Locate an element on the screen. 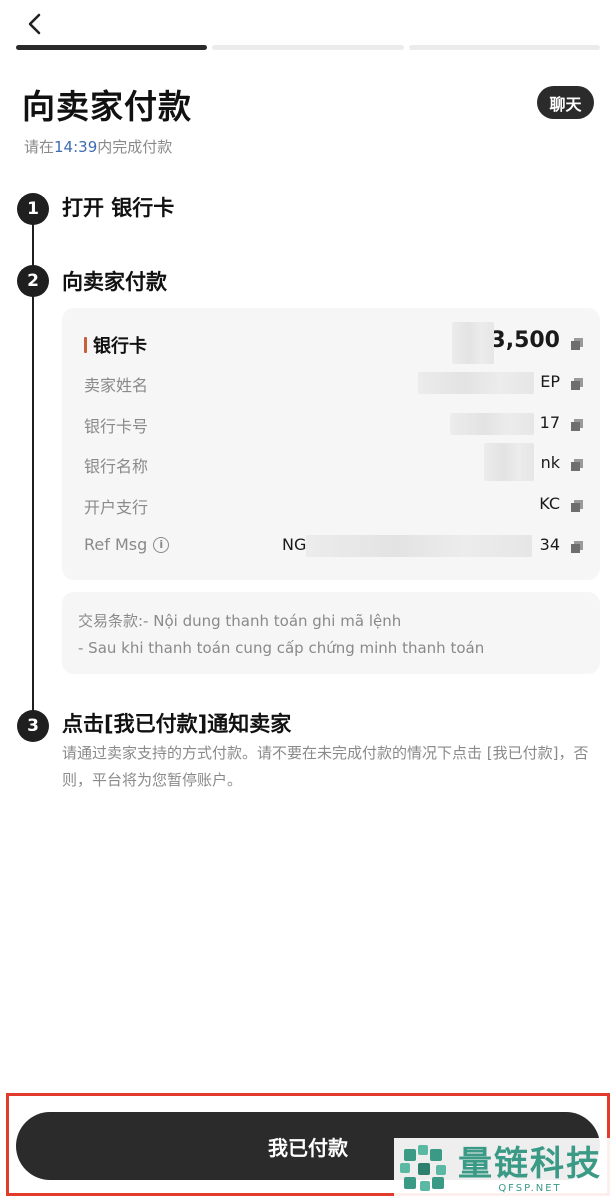 This screenshot has height=1200, width=616. detail-label-ref-msg: Ref Msg is located at coordinates (116, 544).